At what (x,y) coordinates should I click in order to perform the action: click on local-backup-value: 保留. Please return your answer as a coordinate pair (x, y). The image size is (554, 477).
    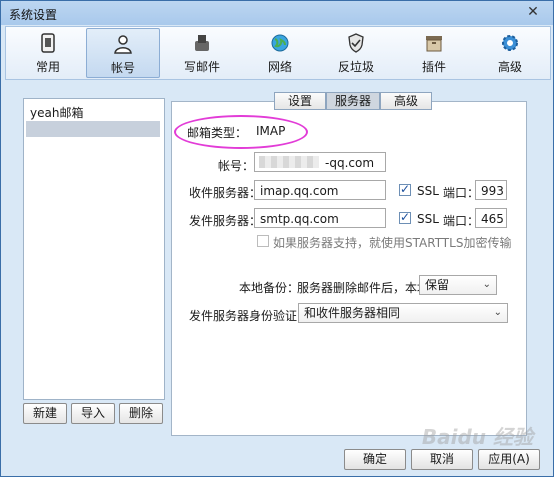
    Looking at the image, I should click on (437, 285).